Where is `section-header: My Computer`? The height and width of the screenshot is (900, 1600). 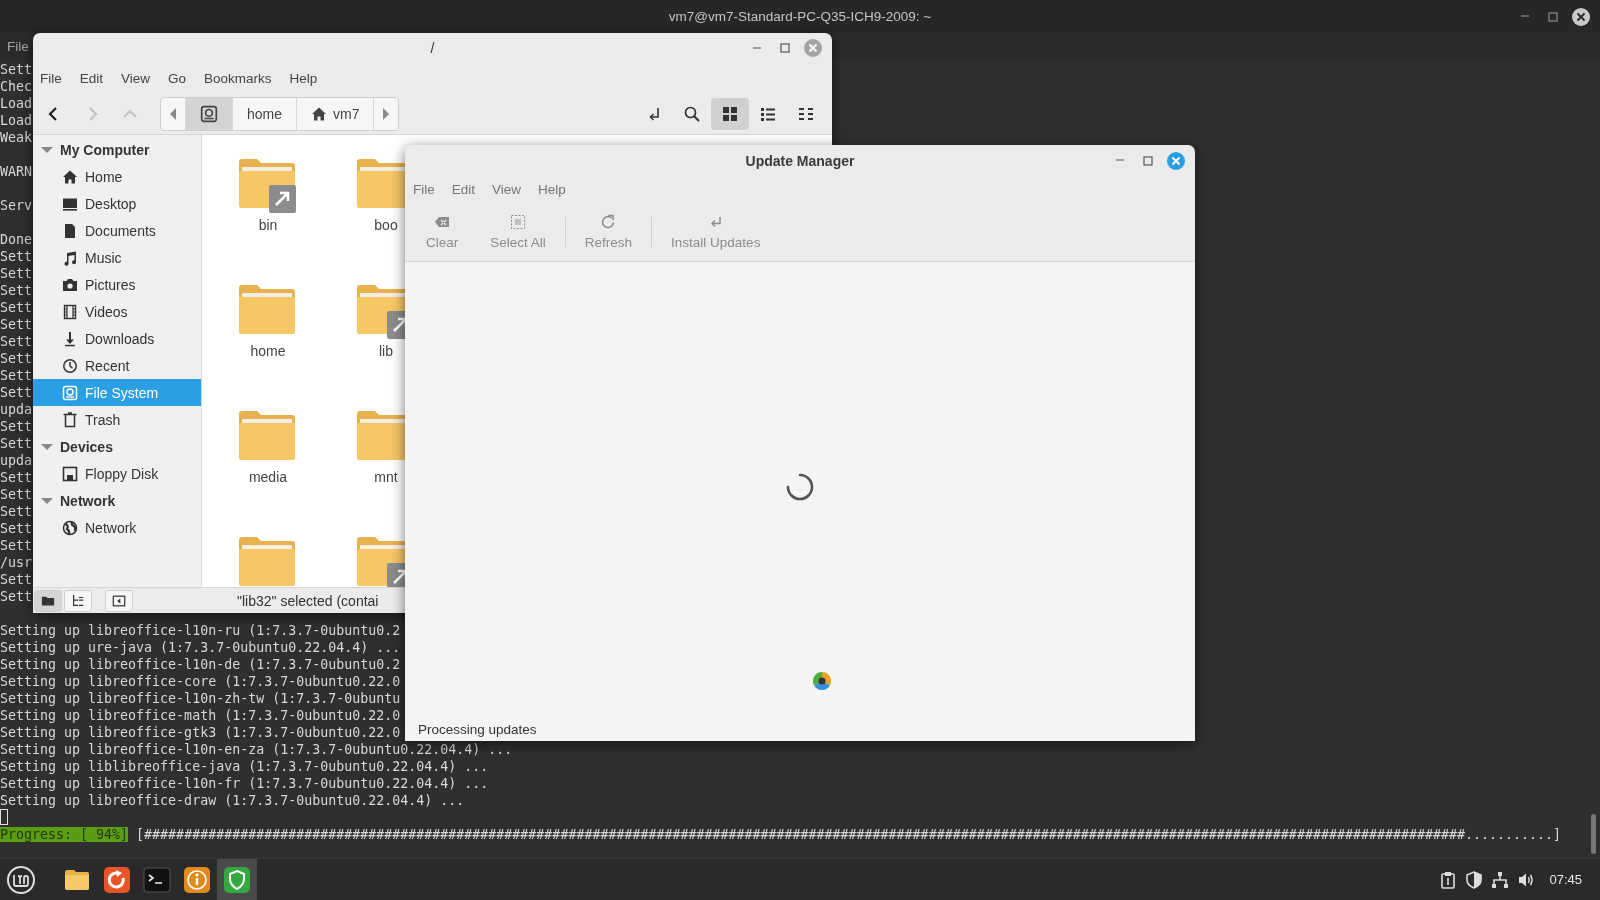
section-header: My Computer is located at coordinates (117, 149).